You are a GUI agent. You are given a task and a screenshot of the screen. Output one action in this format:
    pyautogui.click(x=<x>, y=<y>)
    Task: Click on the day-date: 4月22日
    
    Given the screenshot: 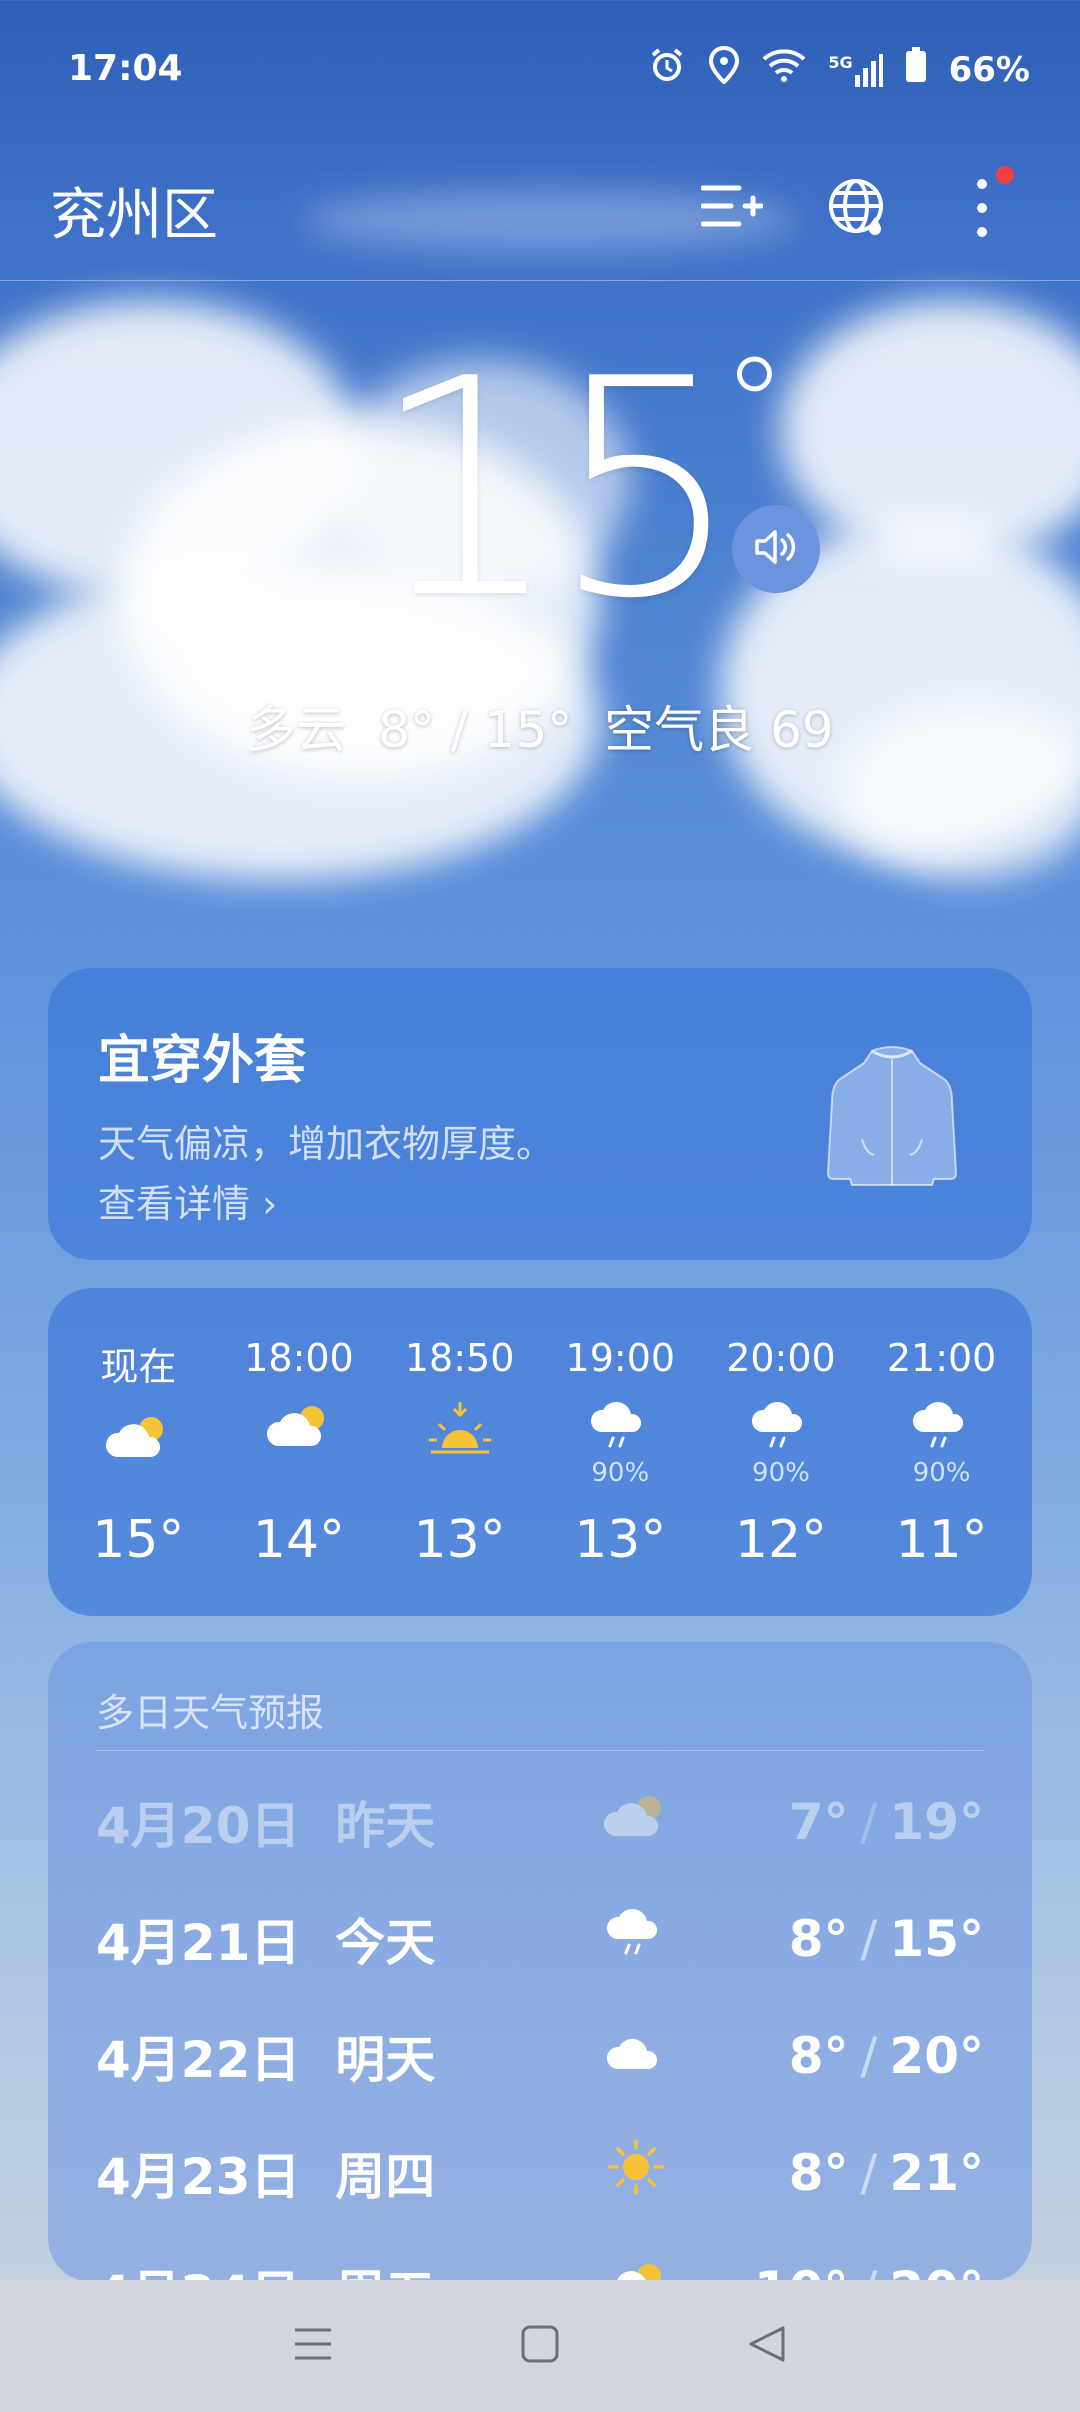 What is the action you would take?
    pyautogui.click(x=198, y=2060)
    